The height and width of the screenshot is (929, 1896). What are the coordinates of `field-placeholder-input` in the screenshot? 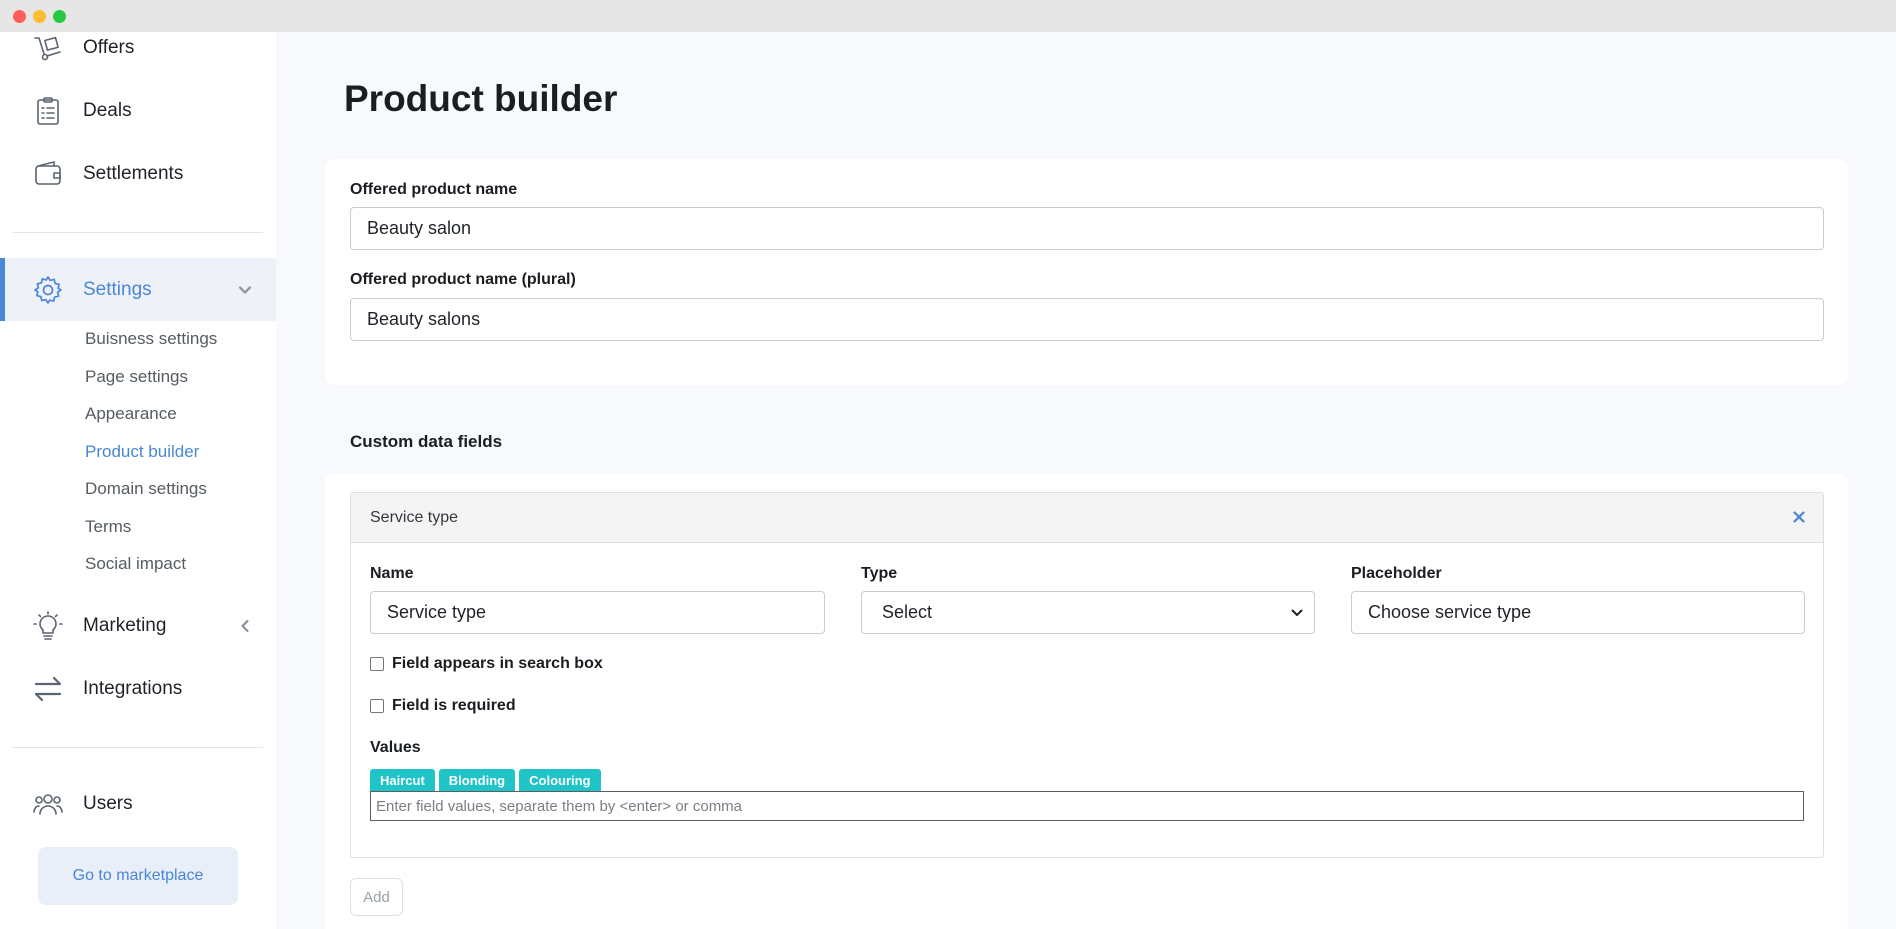 It's located at (1578, 612).